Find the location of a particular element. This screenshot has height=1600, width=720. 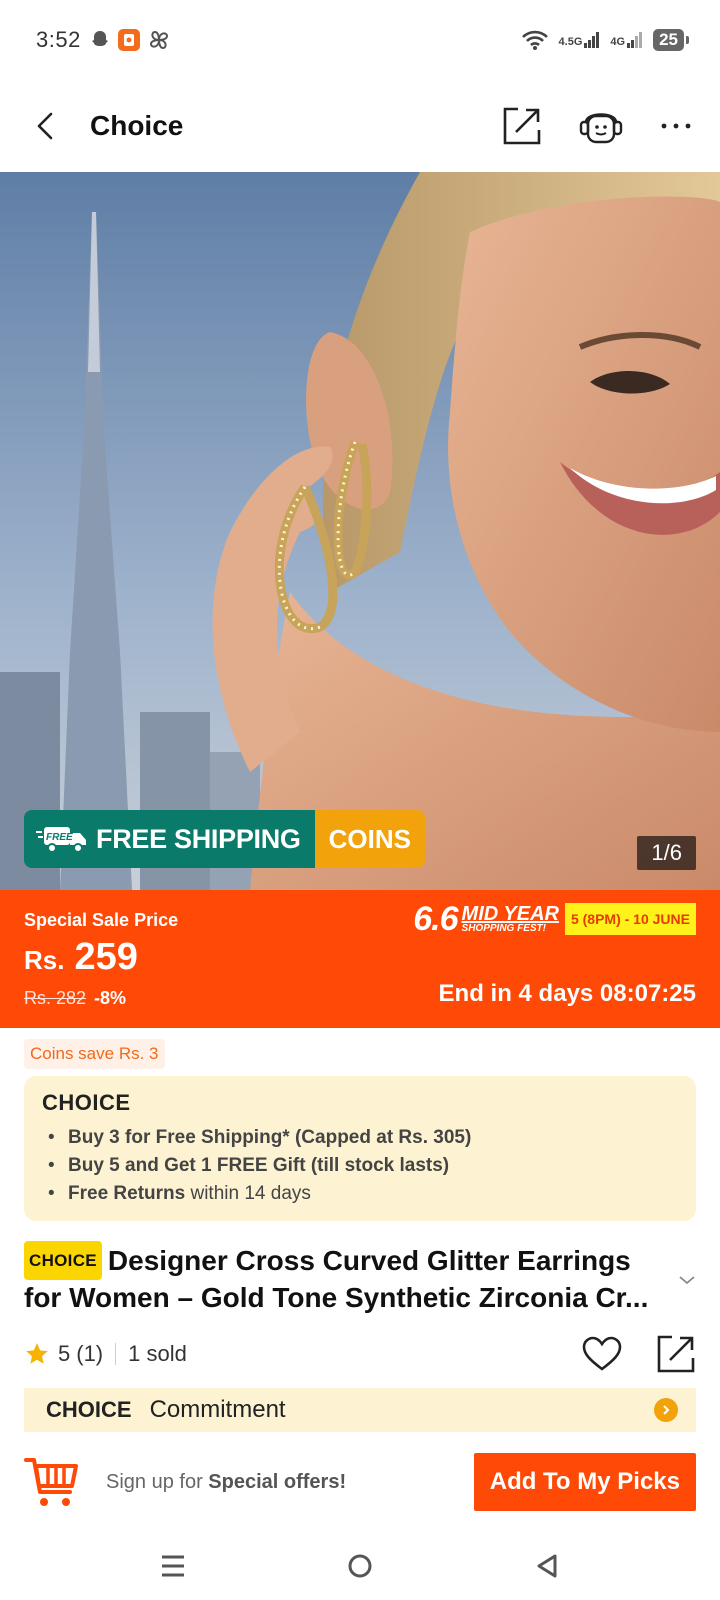

more-icon is located at coordinates (676, 126).